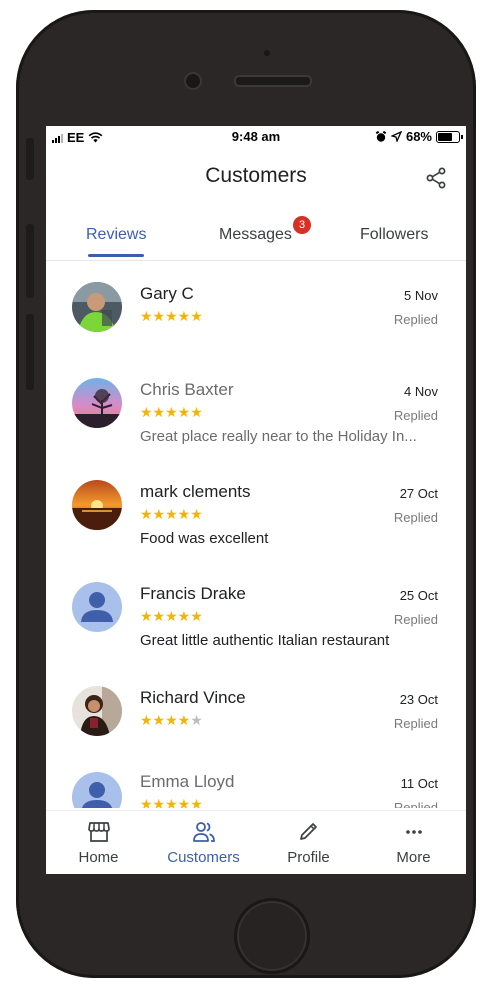 This screenshot has width=492, height=986. What do you see at coordinates (187, 781) in the screenshot?
I see `reviewer-name: Emma Lloyd` at bounding box center [187, 781].